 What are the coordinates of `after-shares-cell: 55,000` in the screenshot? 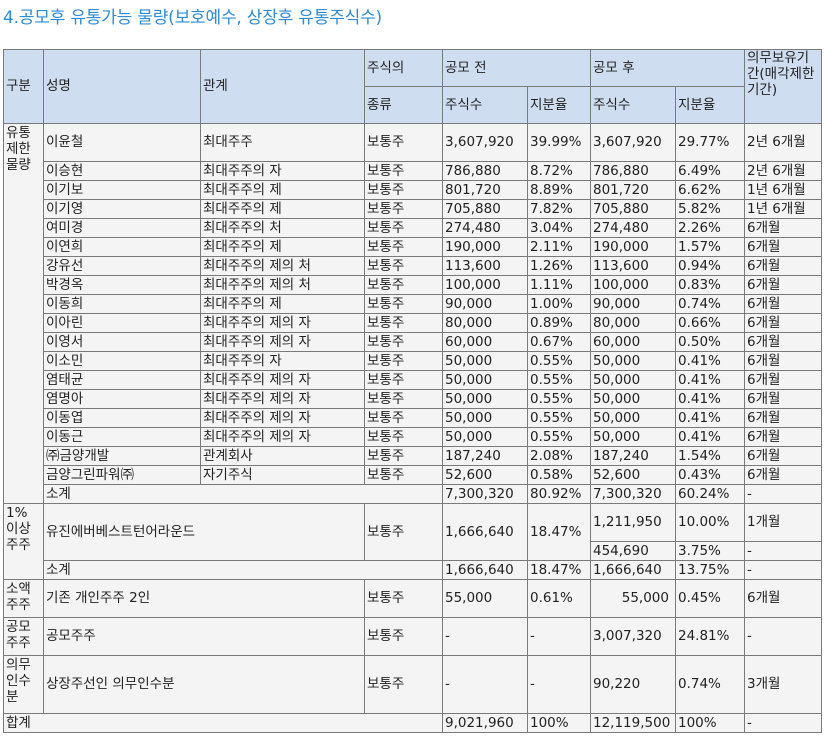 It's located at (633, 598).